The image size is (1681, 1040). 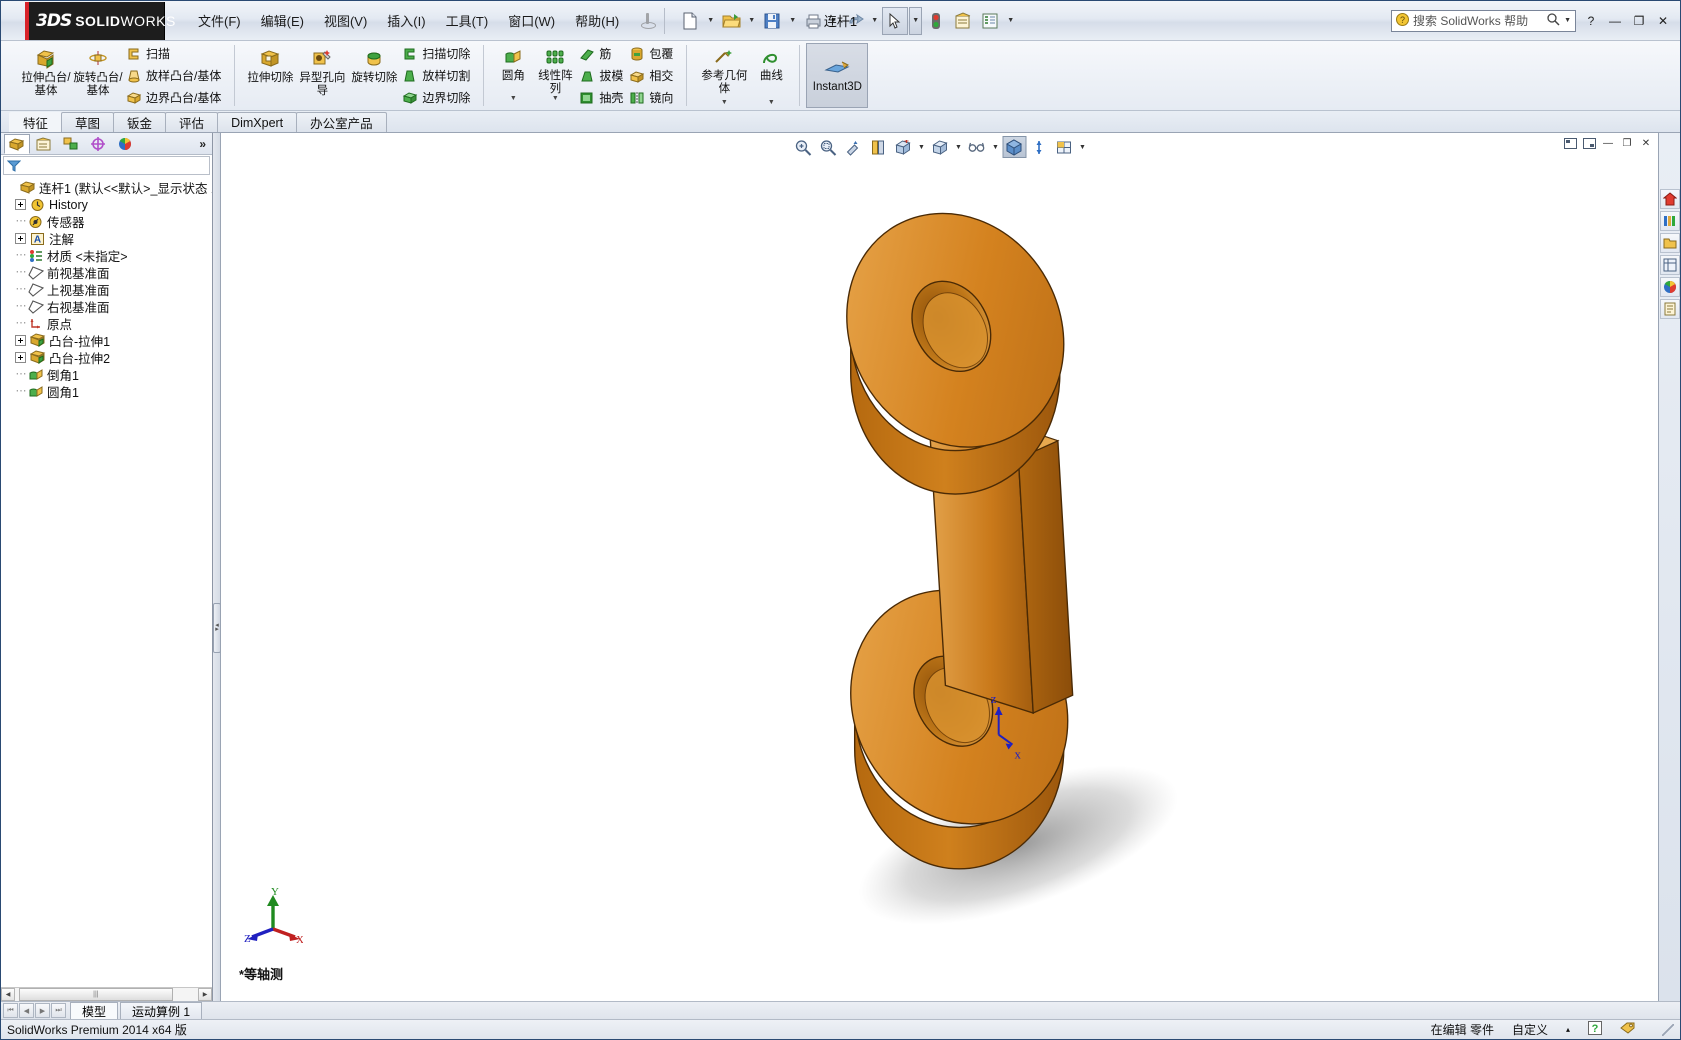 I want to click on new-document-button, so click(x=690, y=21).